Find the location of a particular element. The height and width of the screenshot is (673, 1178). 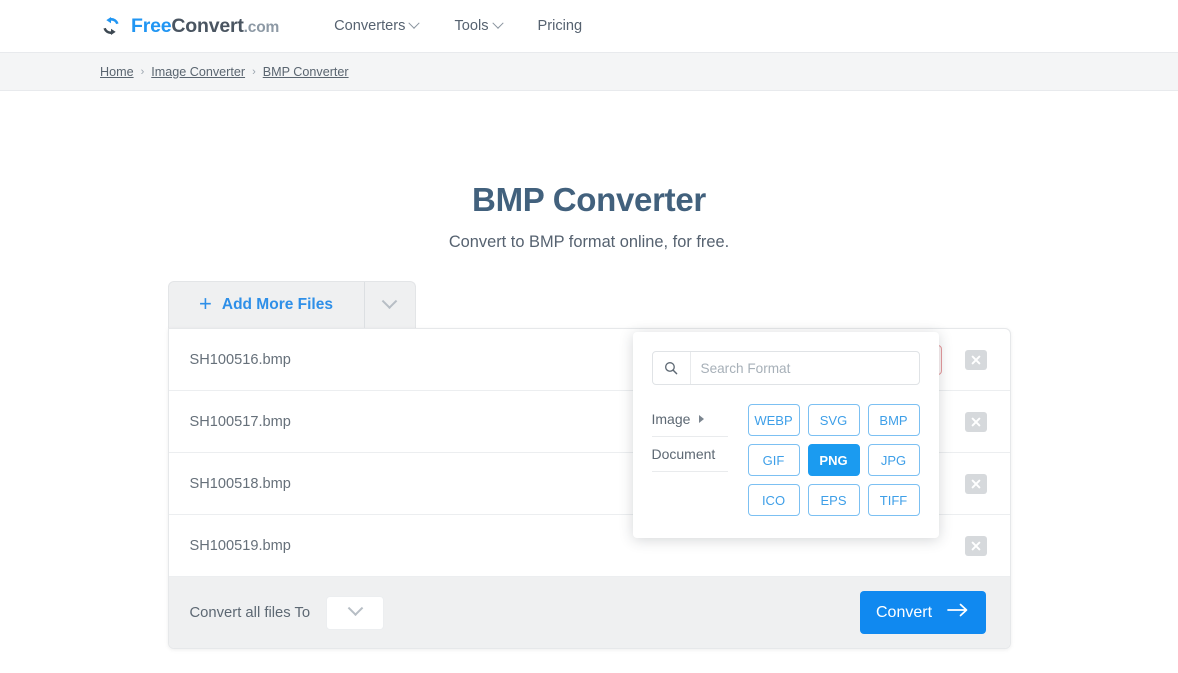

format-category-list: Image Document is located at coordinates (689, 460).